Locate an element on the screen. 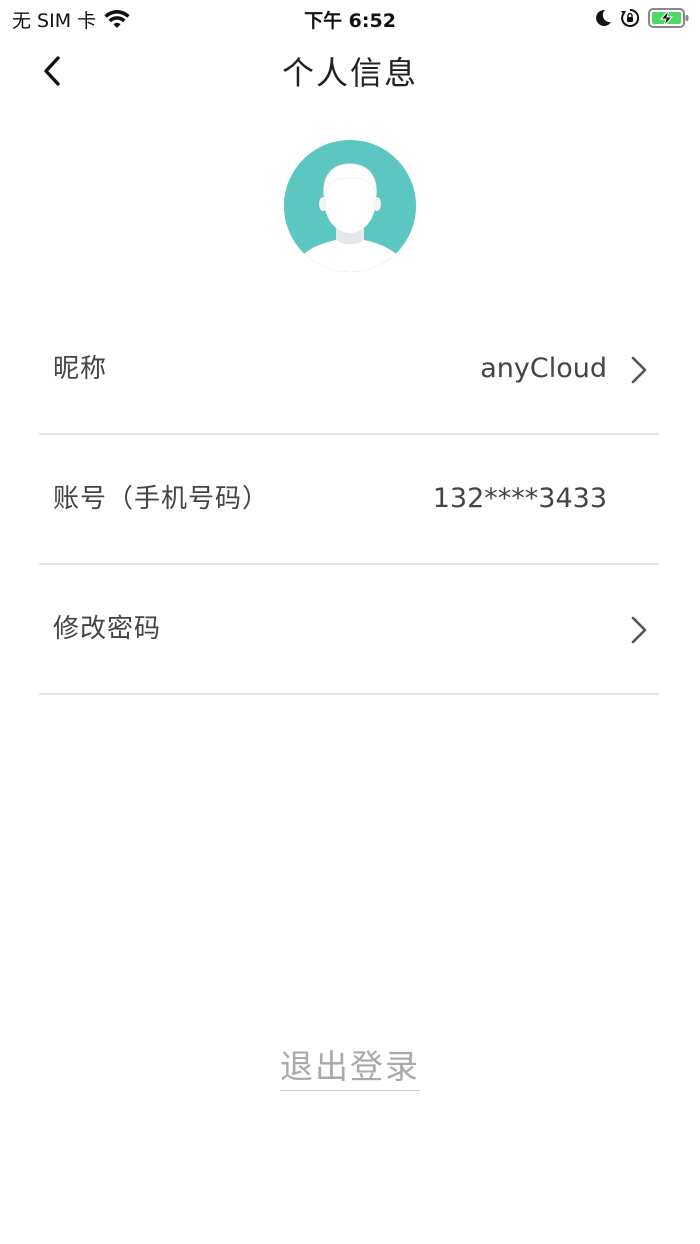 This screenshot has width=700, height=1244. nickname-label: 昵称 is located at coordinates (80, 369).